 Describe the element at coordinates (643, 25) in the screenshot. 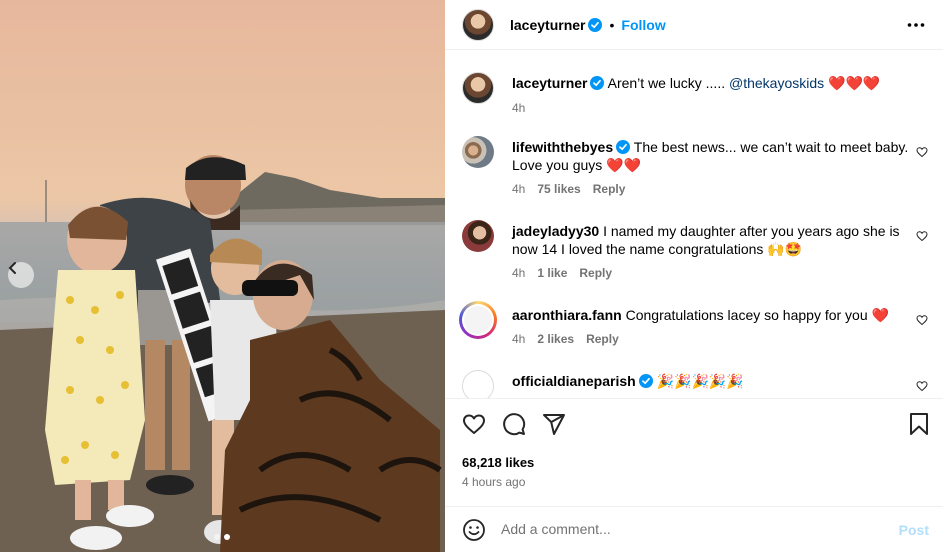

I see `follow-button: Follow` at that location.